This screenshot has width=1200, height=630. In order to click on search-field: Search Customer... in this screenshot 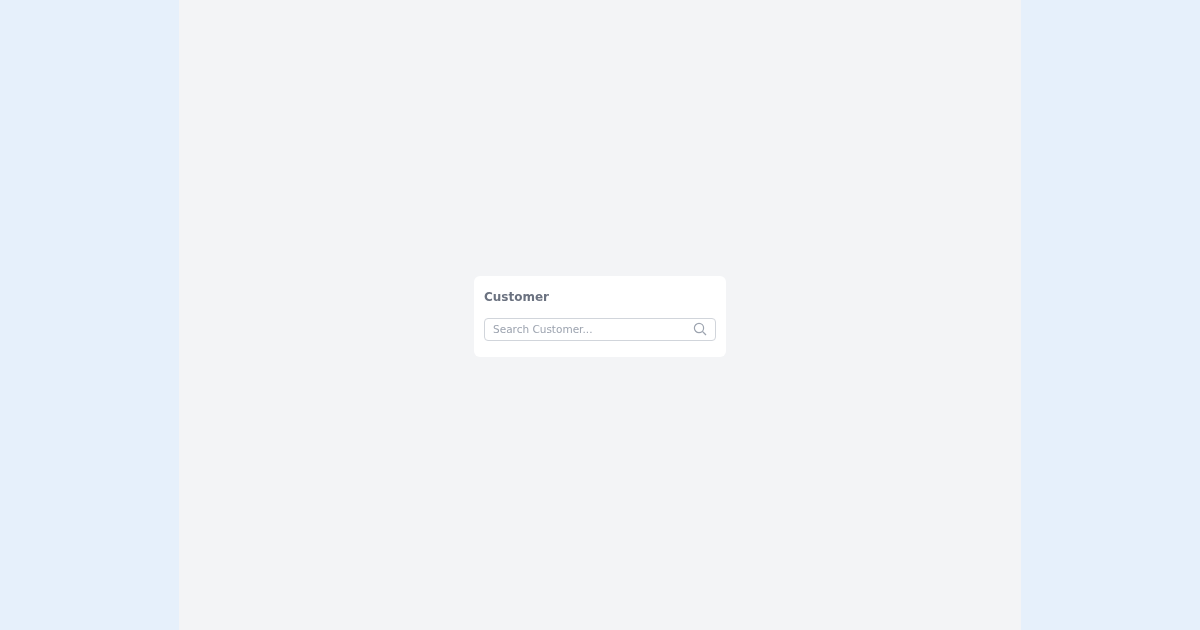, I will do `click(600, 329)`.